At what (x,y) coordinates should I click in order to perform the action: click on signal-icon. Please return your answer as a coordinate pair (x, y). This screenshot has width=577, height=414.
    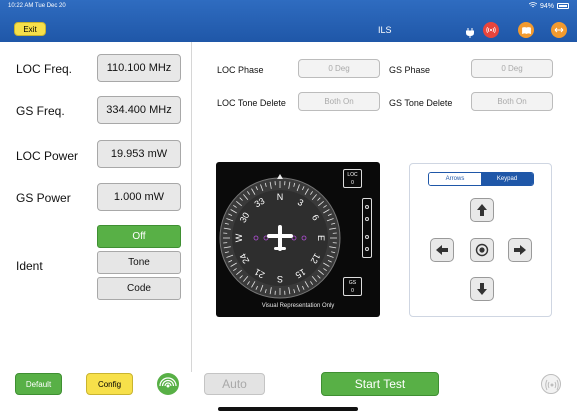
    Looking at the image, I should click on (168, 382).